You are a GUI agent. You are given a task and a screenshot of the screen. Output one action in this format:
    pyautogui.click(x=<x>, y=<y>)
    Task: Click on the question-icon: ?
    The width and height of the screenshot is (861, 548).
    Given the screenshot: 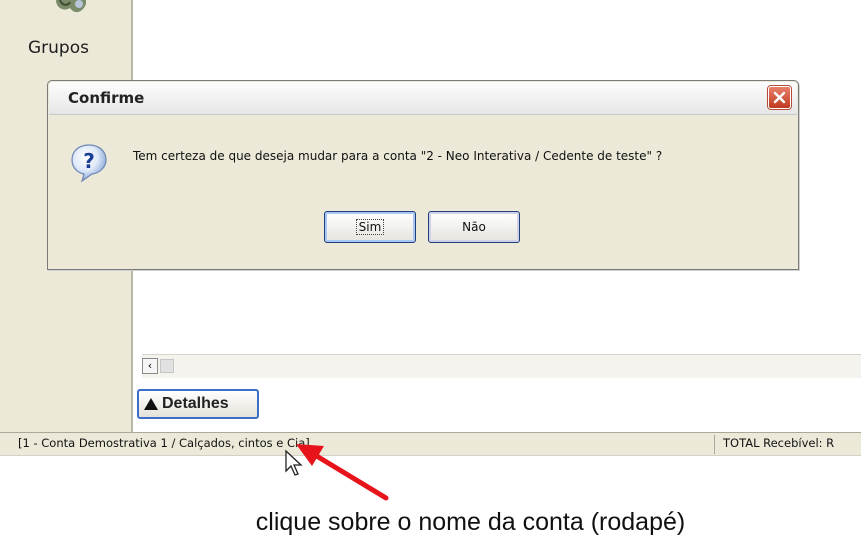 What is the action you would take?
    pyautogui.click(x=89, y=165)
    